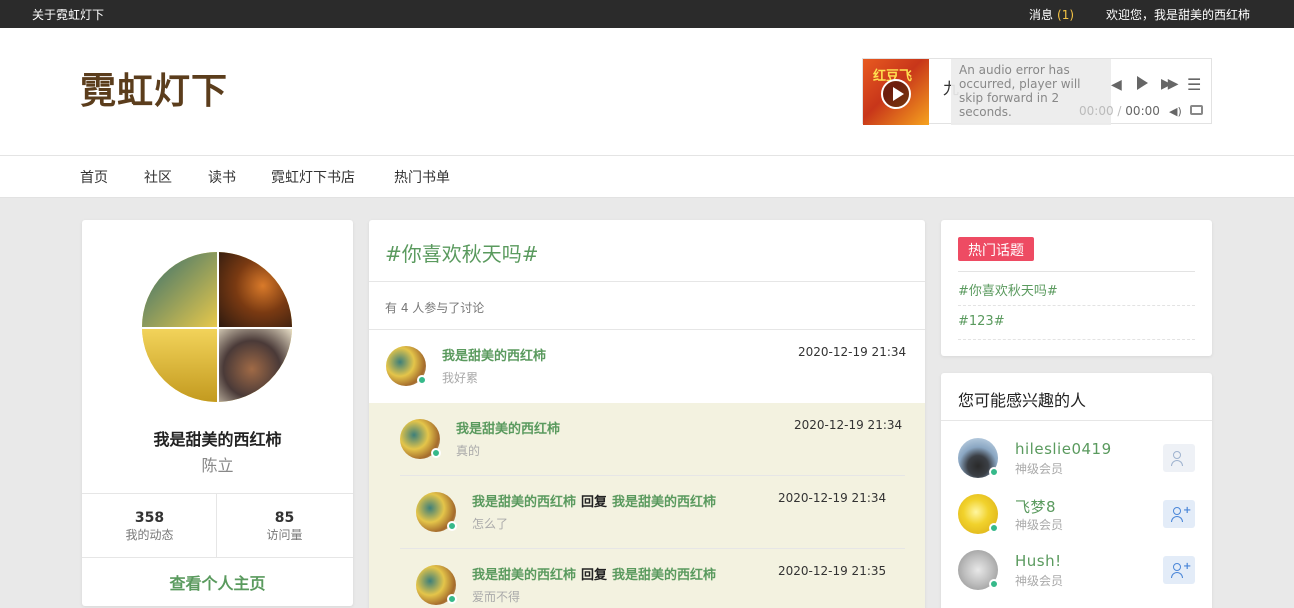 The image size is (1294, 608). I want to click on comment-text: 我好累, so click(460, 378).